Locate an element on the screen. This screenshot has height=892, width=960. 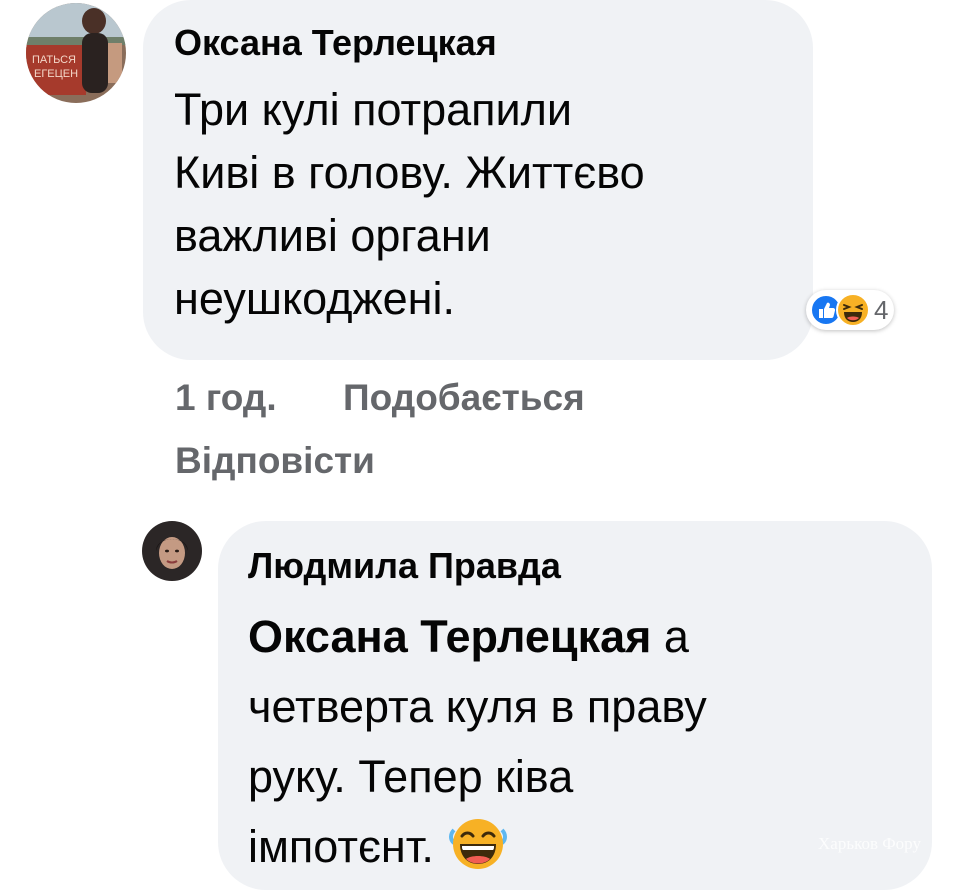
comment-text-line: Оксана Терлецкая а is located at coordinates (477, 637).